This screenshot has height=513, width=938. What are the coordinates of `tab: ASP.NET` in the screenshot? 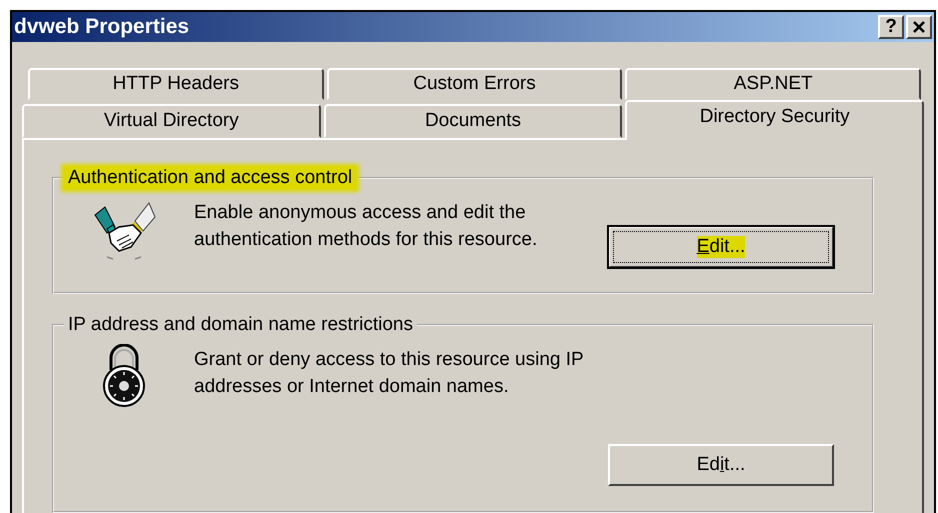 It's located at (773, 84).